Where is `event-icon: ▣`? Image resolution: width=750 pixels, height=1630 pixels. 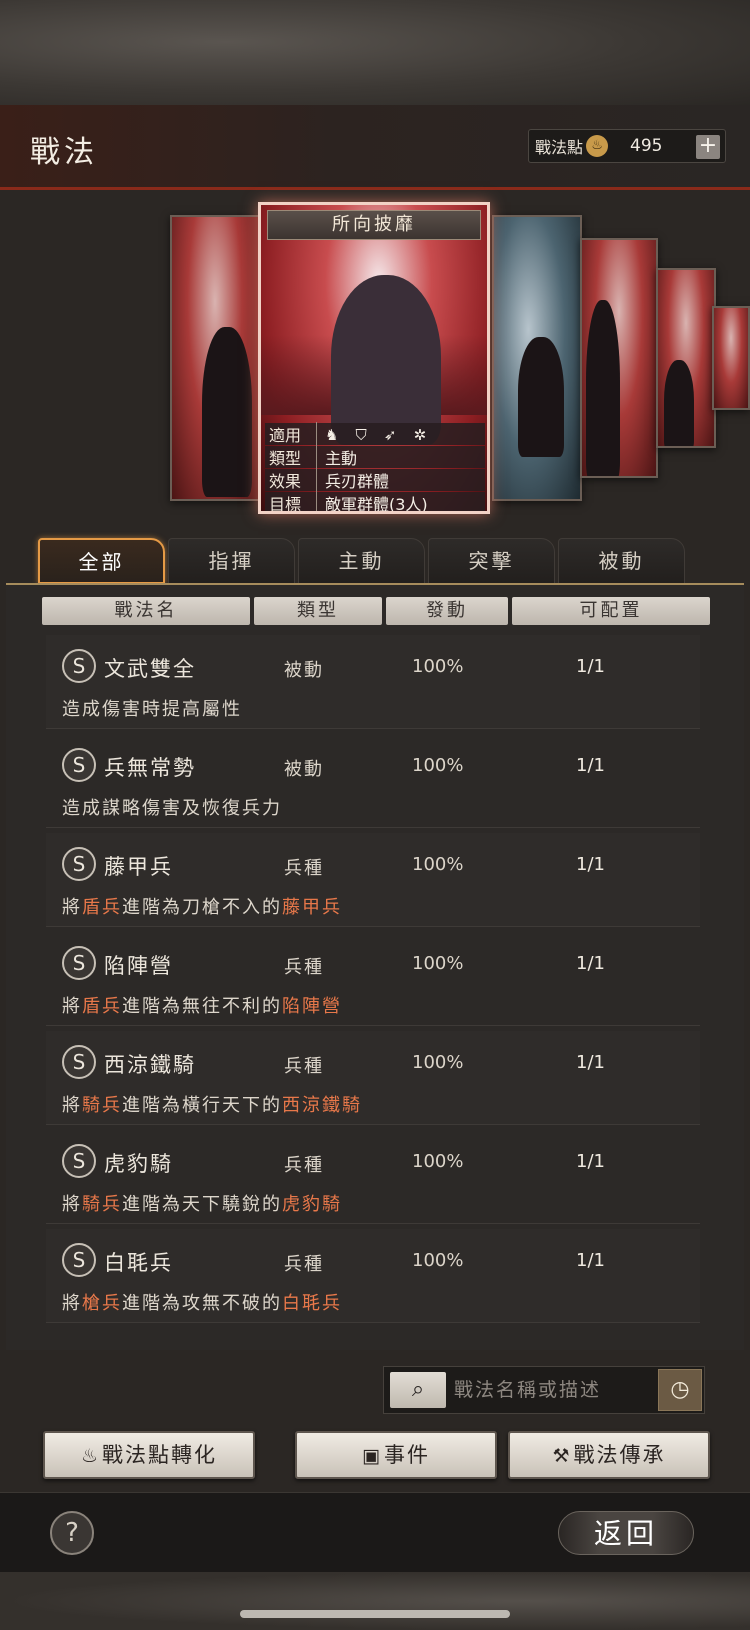 event-icon: ▣ is located at coordinates (372, 1456).